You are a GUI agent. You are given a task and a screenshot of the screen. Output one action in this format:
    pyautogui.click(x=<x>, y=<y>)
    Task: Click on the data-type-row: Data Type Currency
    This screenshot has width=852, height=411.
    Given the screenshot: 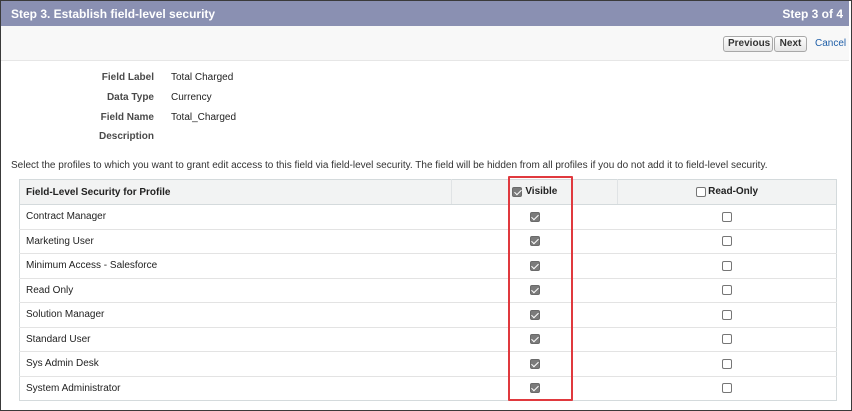 What is the action you would take?
    pyautogui.click(x=200, y=99)
    